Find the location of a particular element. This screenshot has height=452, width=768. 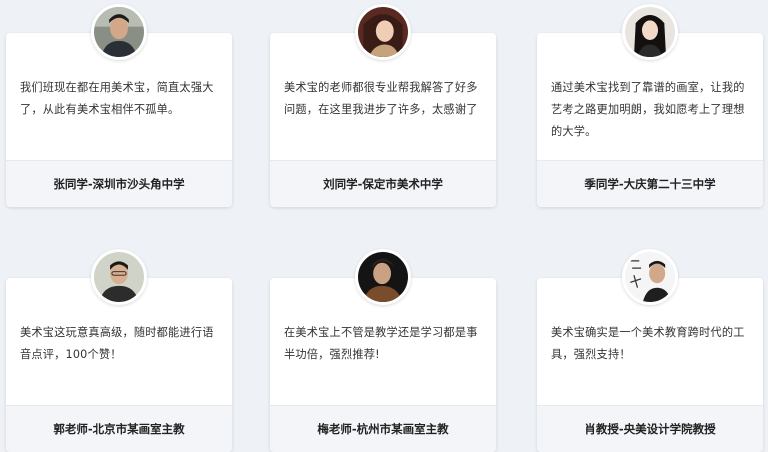

testimonial-author: 季同学-大庆第二十三中学 is located at coordinates (650, 183).